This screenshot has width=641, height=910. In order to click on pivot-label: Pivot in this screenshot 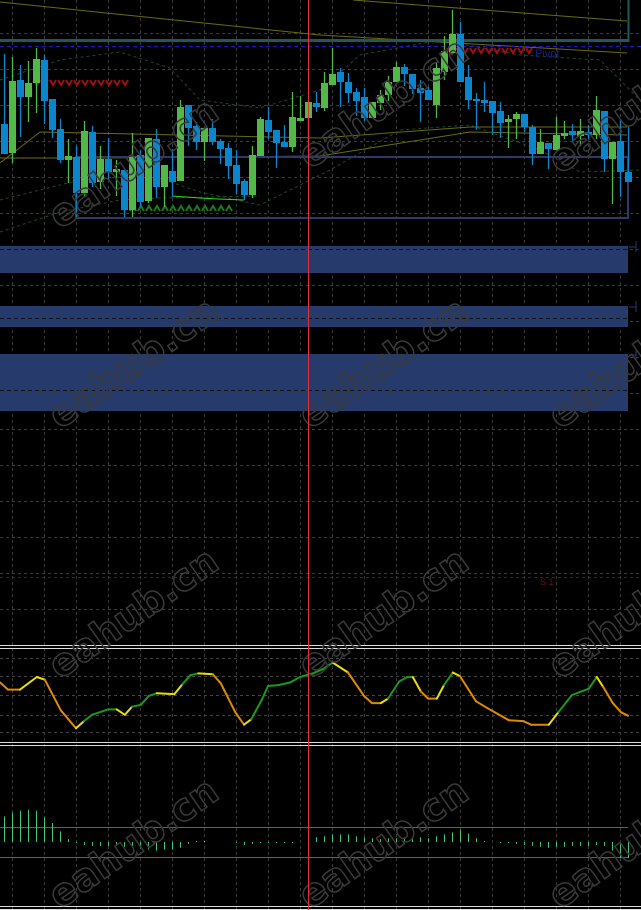, I will do `click(547, 54)`.